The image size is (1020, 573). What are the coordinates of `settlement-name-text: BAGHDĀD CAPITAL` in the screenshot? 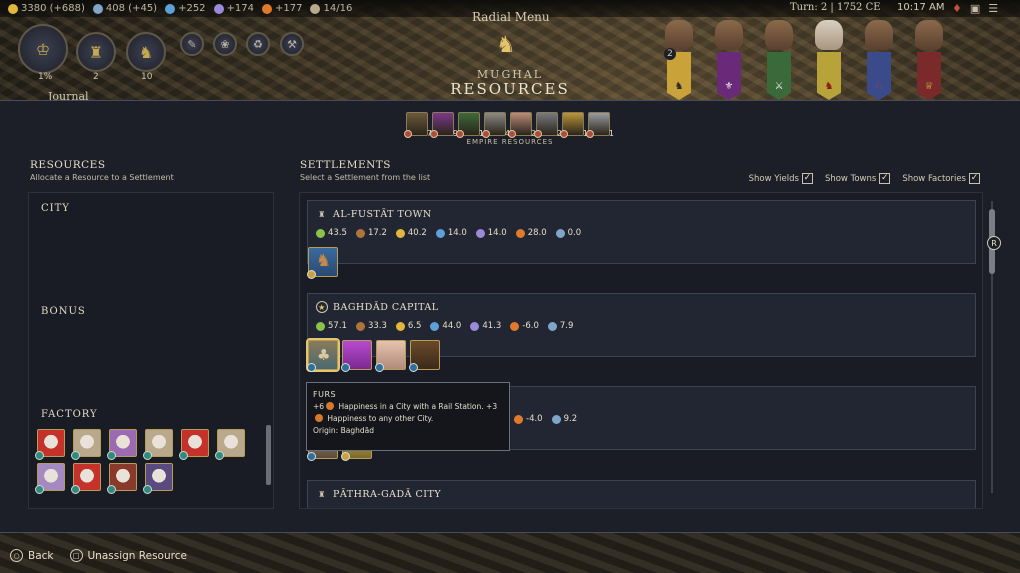 It's located at (386, 307).